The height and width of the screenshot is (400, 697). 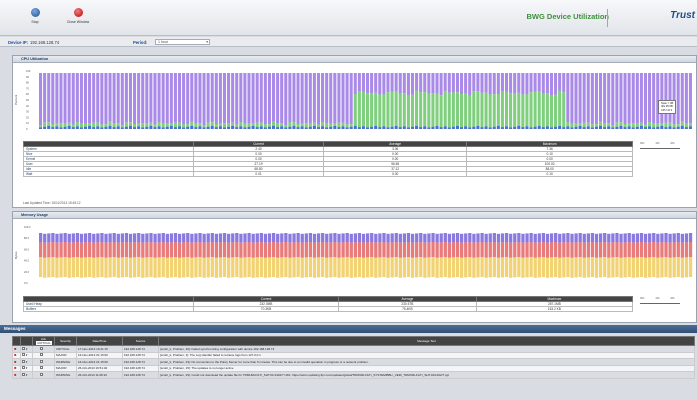 I want to click on y-tick-label: 60, so click(x=27, y=94).